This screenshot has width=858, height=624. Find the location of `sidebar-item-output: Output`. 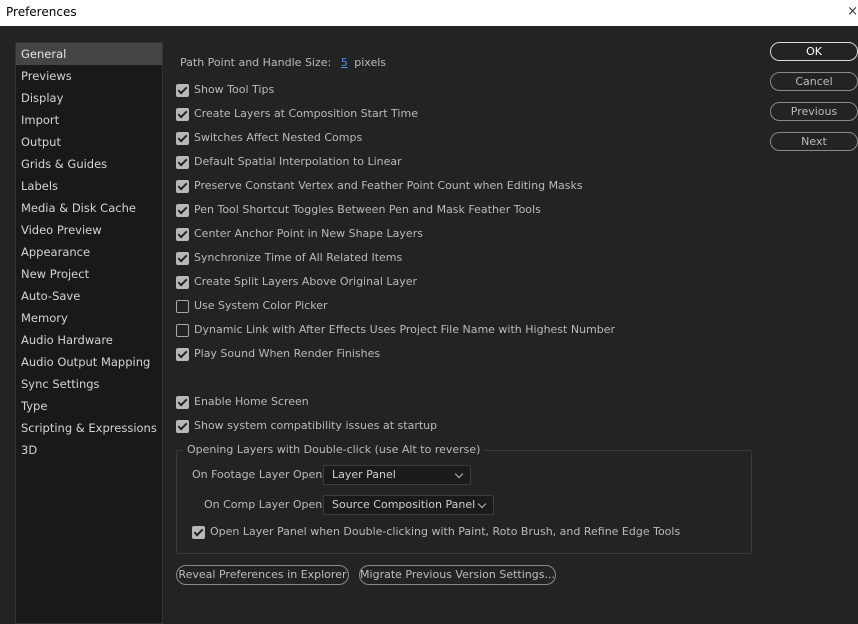

sidebar-item-output: Output is located at coordinates (89, 142).